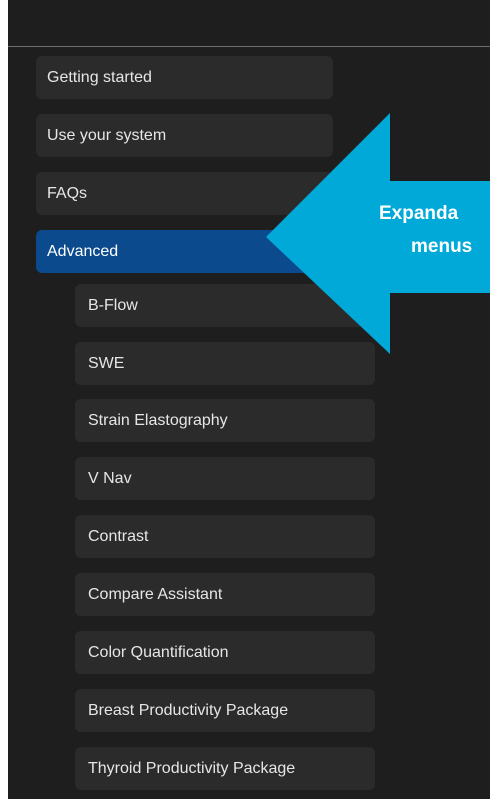  What do you see at coordinates (225, 710) in the screenshot?
I see `submenu-item-breast-productivity-package: Breast Productivity Package` at bounding box center [225, 710].